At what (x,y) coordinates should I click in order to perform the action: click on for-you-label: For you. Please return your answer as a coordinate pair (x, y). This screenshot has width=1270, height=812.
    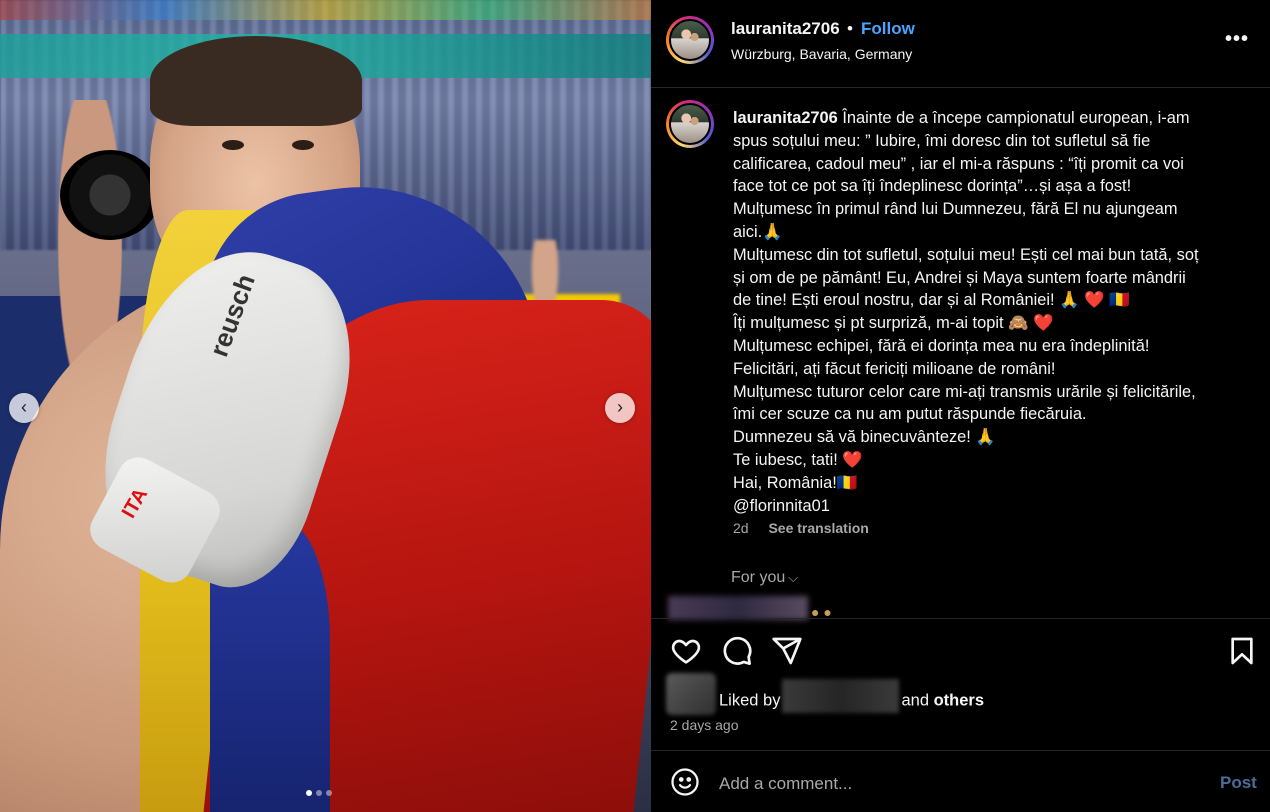
    Looking at the image, I should click on (758, 577).